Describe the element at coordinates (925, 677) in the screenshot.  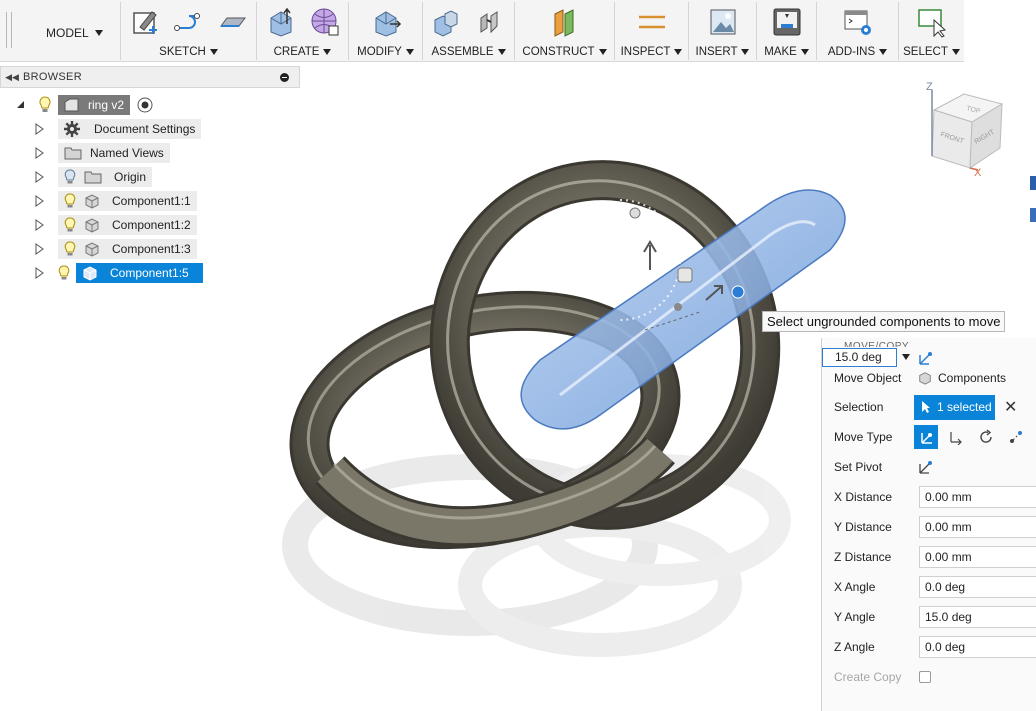
I see `create-copy-checkbox` at that location.